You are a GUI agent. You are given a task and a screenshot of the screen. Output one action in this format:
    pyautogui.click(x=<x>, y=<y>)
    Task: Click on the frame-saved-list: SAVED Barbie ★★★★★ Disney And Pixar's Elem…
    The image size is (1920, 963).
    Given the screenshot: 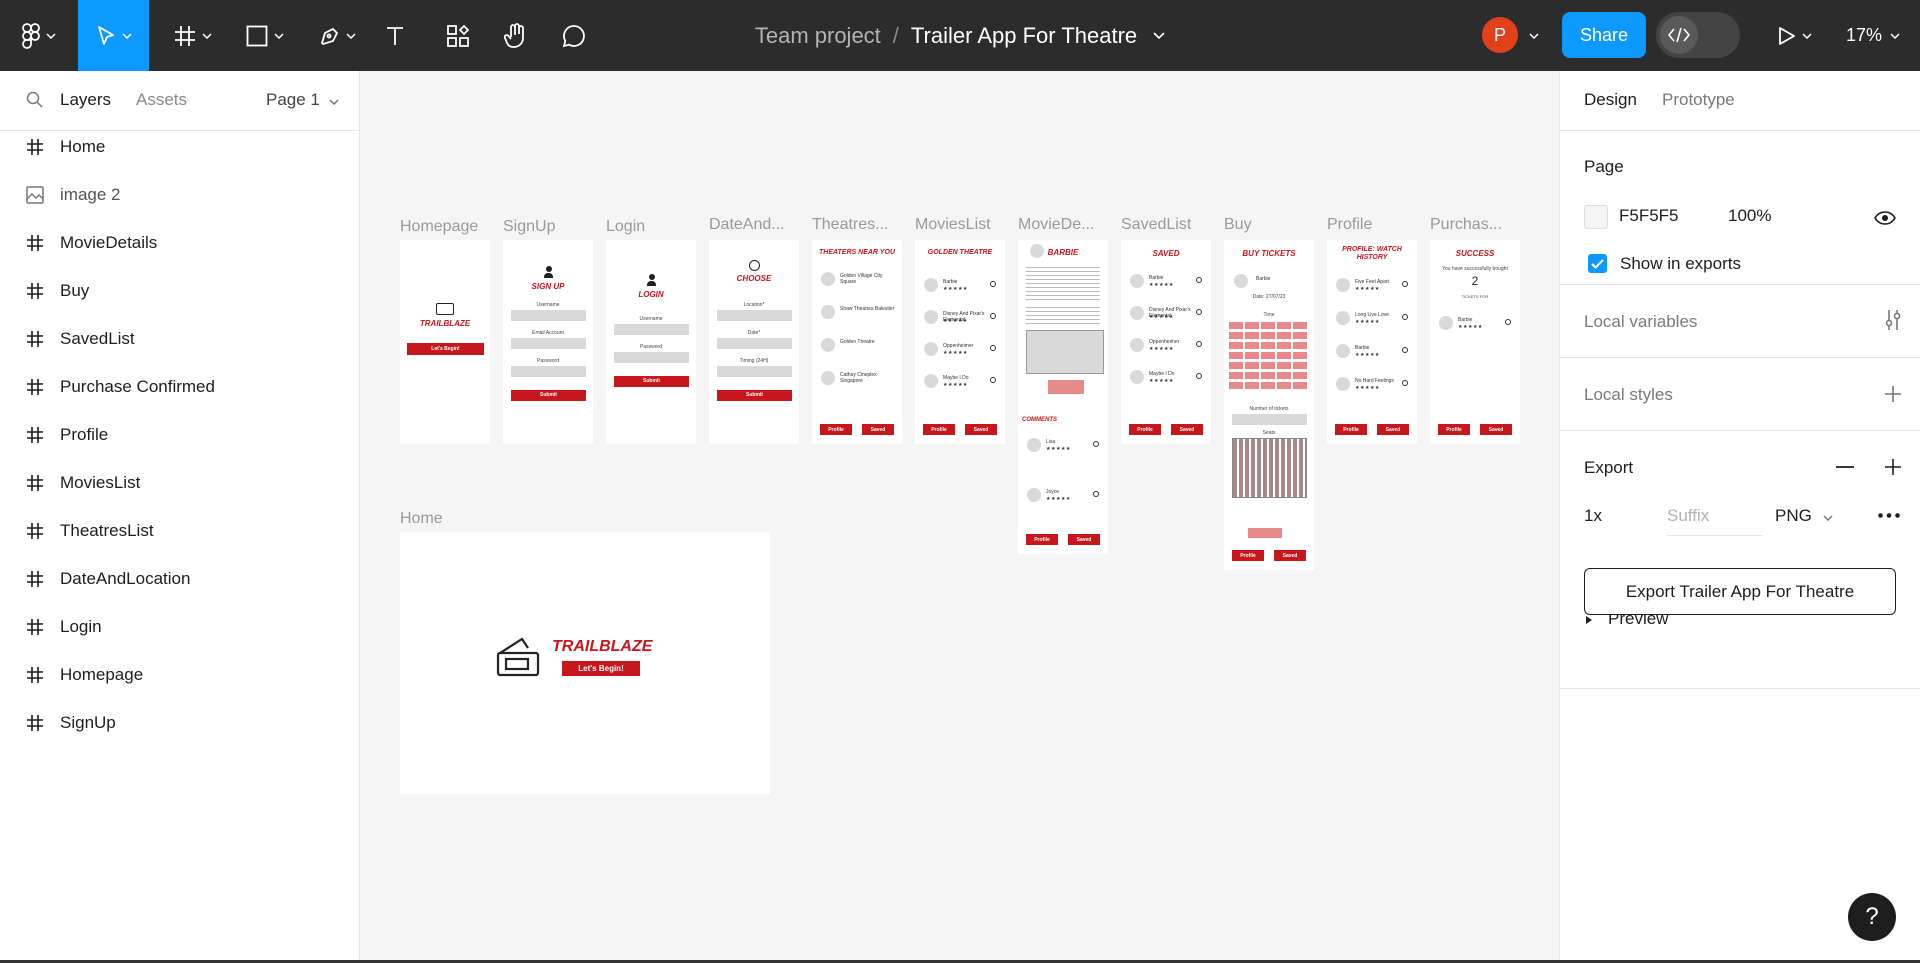 What is the action you would take?
    pyautogui.click(x=1166, y=342)
    